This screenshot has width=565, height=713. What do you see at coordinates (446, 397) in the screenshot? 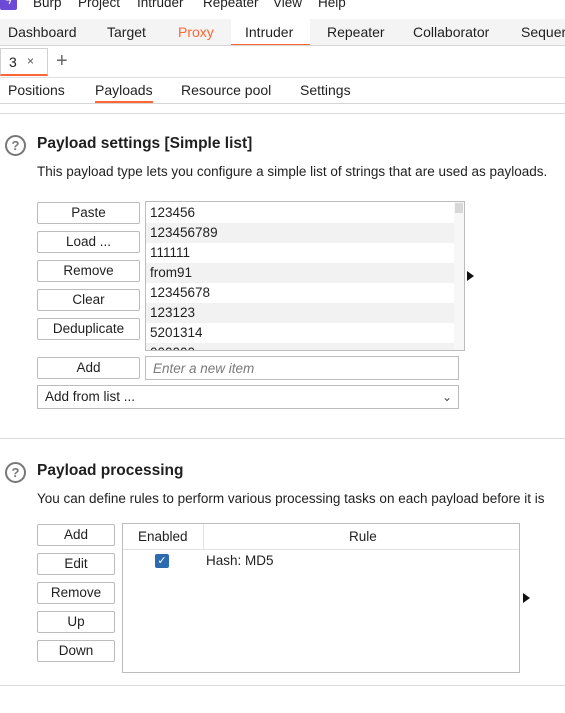
I see `chevron-down-icon: ⌄` at bounding box center [446, 397].